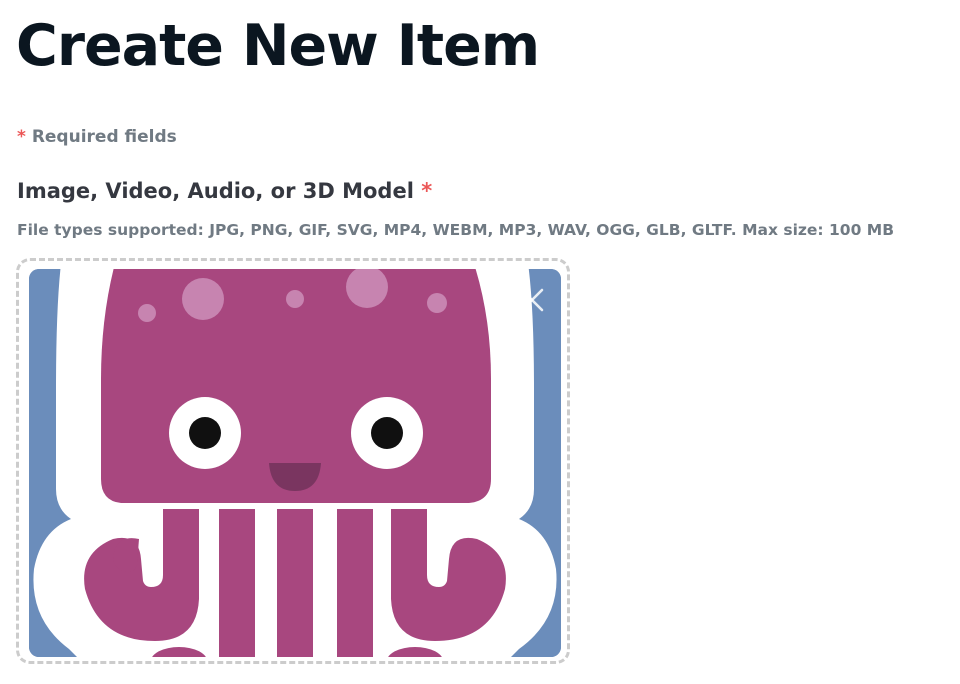  I want to click on required-fields-note: * Required fields, so click(97, 137).